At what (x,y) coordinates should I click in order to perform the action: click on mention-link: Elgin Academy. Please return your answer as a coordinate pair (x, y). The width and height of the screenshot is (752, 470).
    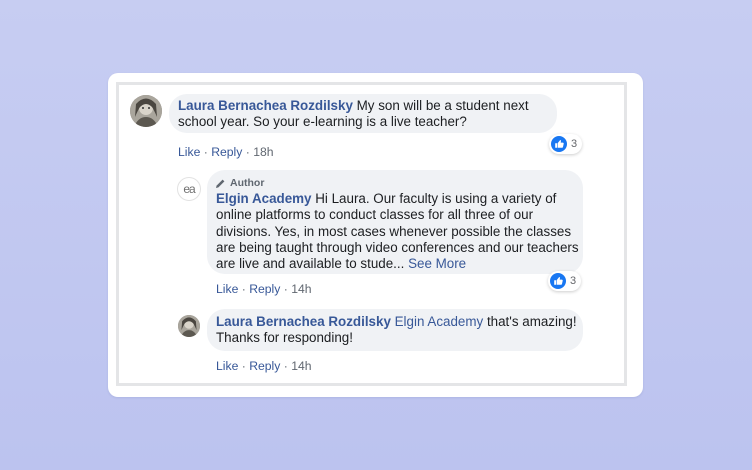
    Looking at the image, I should click on (439, 321).